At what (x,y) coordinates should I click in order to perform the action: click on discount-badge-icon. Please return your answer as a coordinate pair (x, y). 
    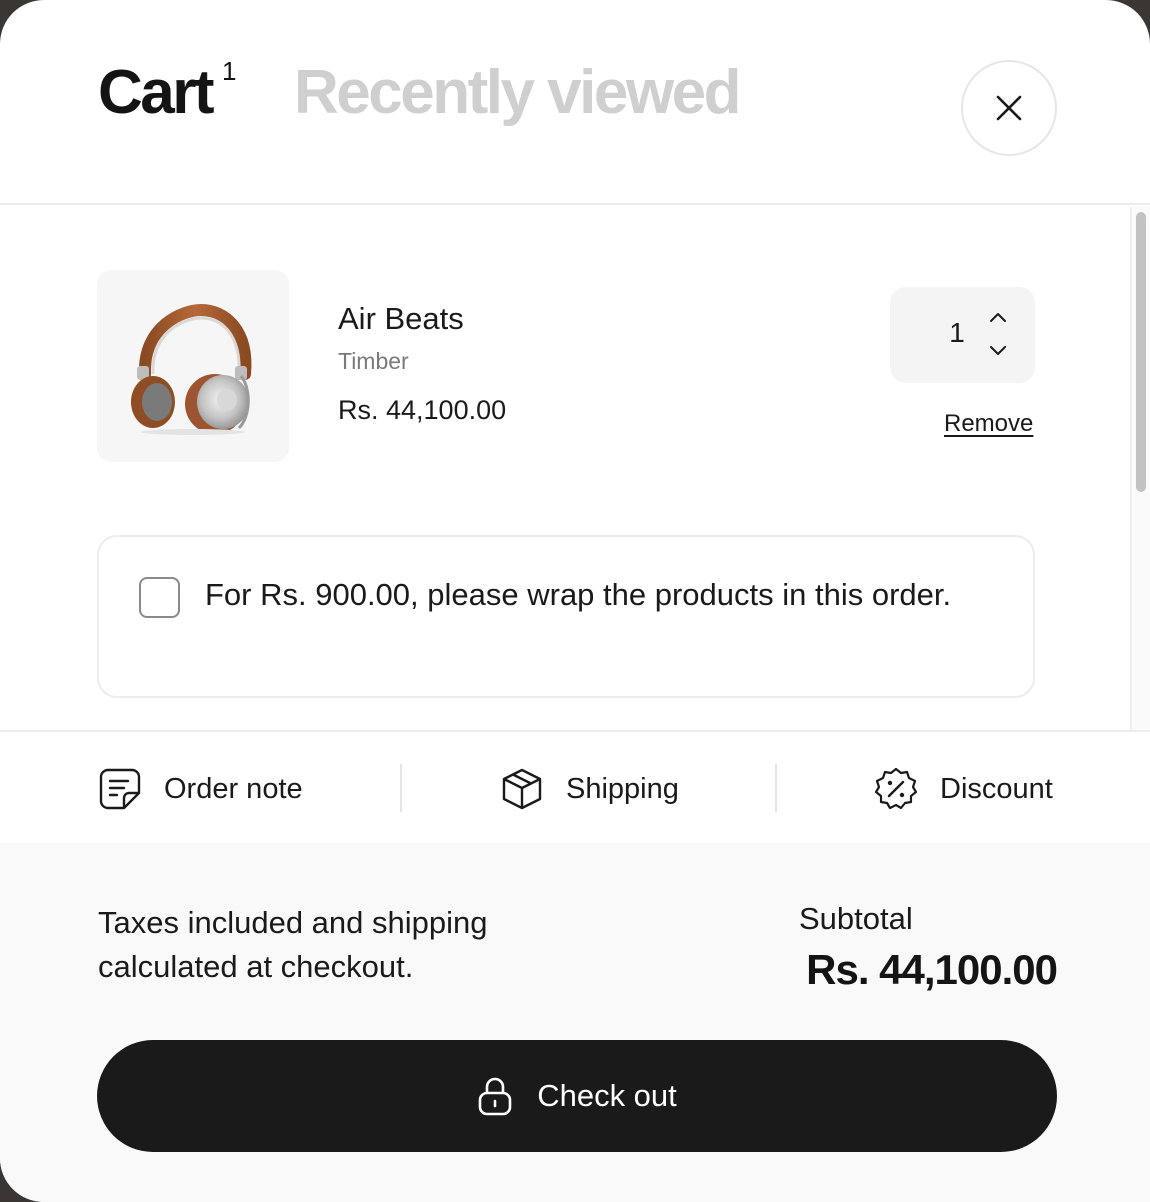
    Looking at the image, I should click on (896, 788).